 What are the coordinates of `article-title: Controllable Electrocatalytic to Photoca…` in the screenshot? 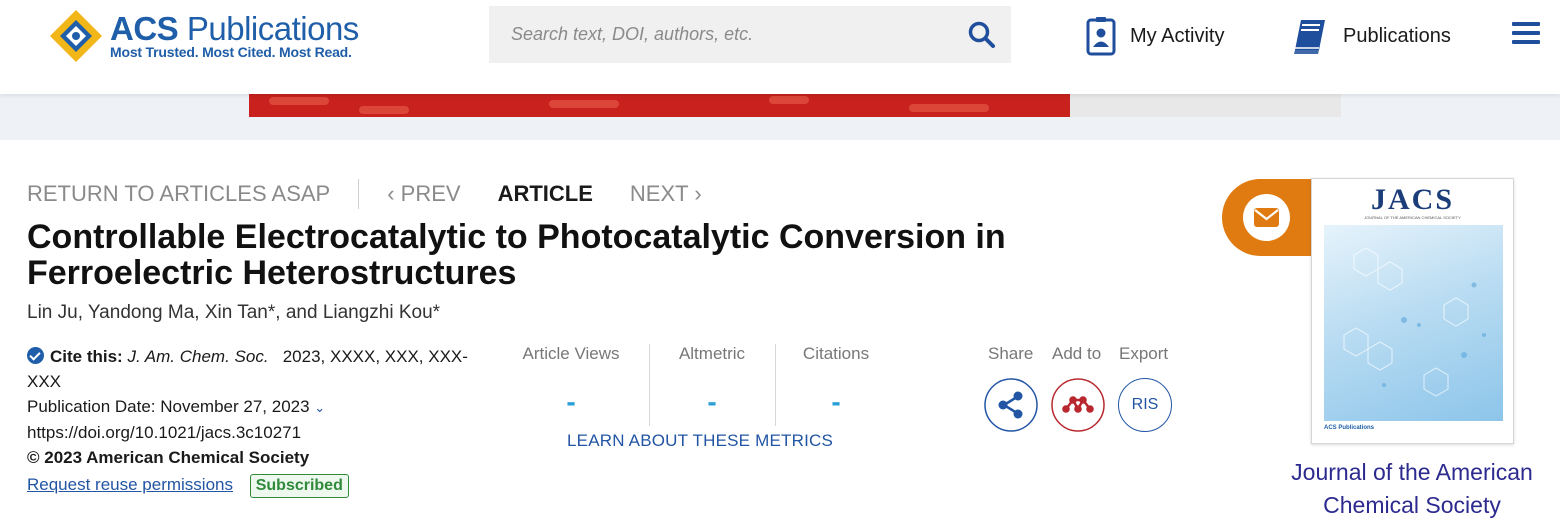 It's located at (516, 255).